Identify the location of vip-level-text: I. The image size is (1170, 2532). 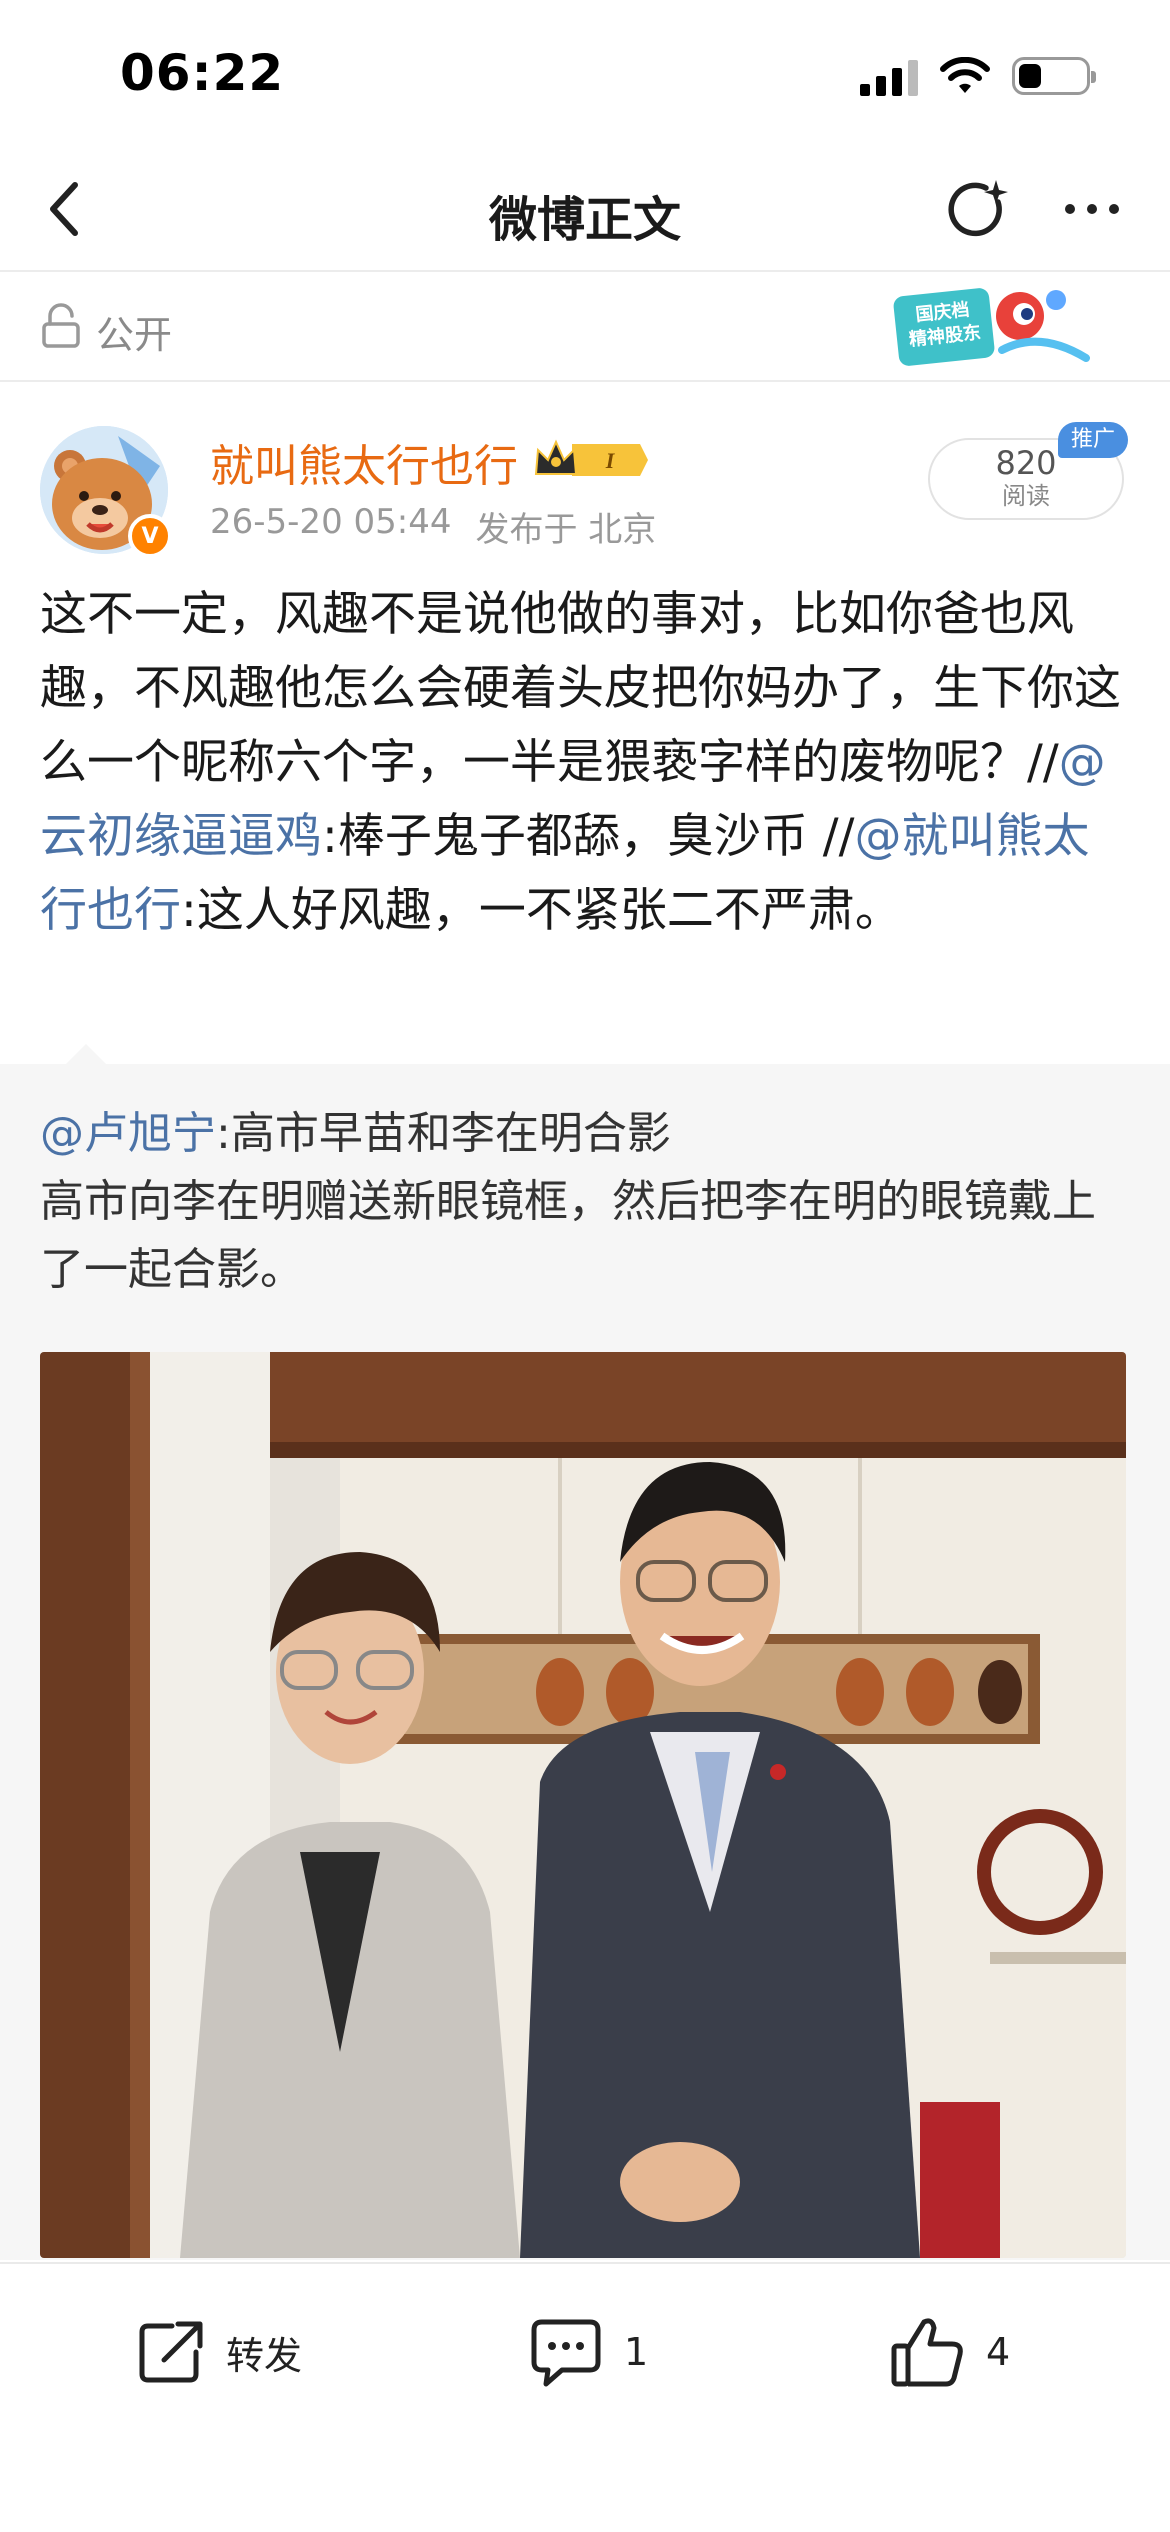
(610, 460).